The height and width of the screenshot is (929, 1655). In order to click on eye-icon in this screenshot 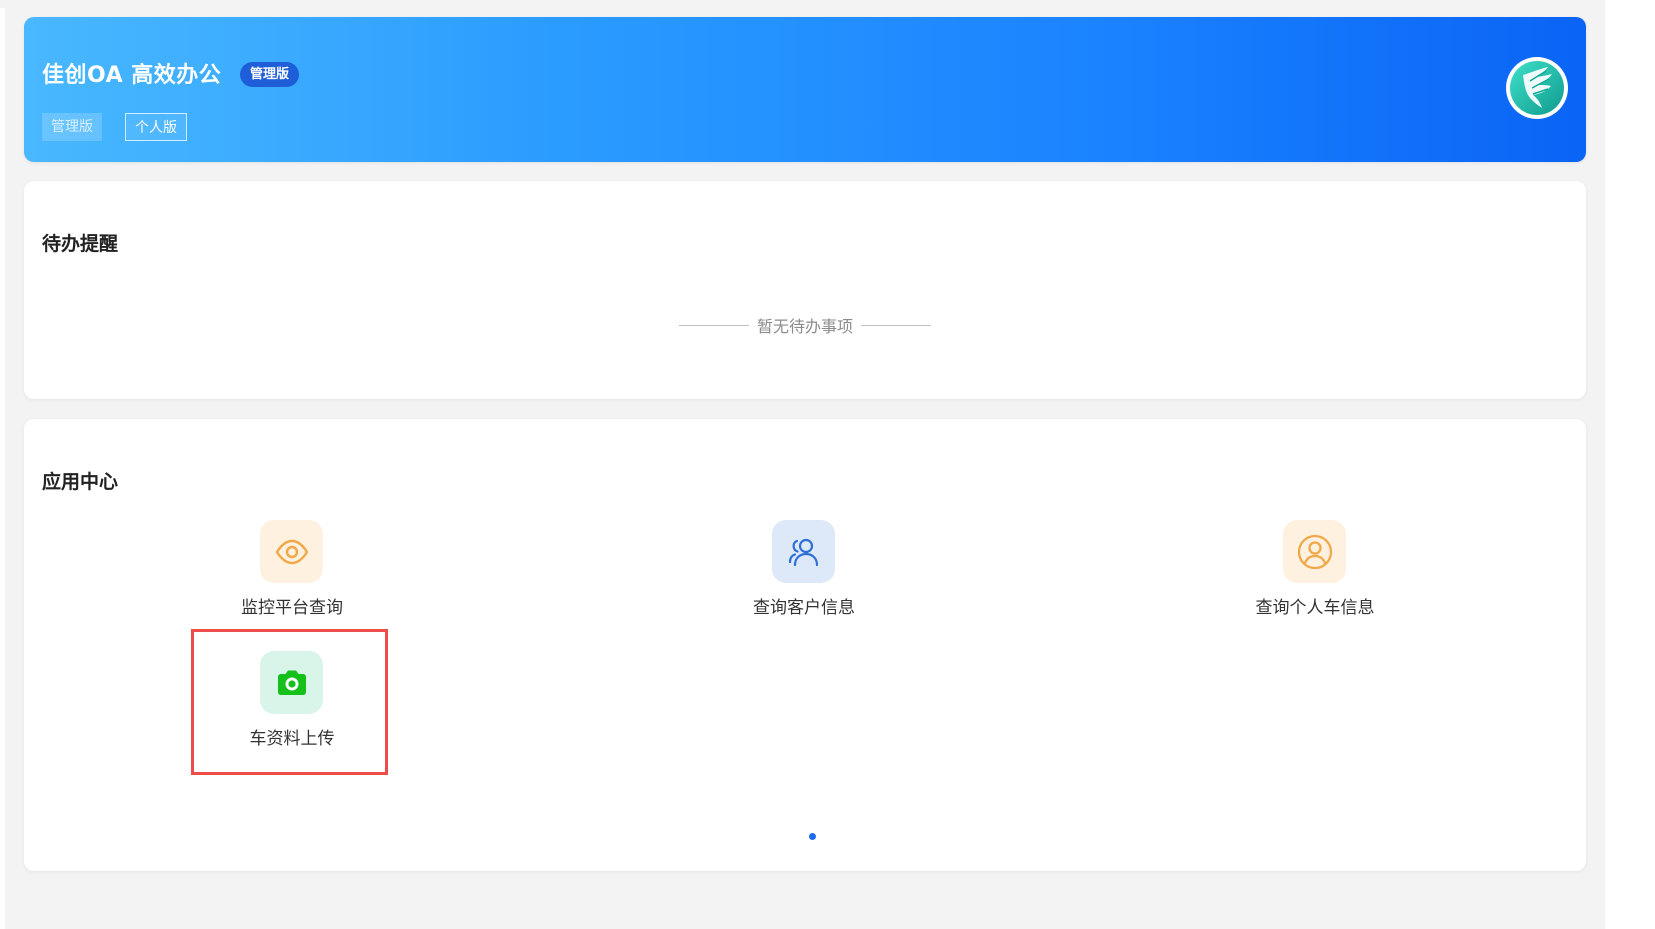, I will do `click(291, 551)`.